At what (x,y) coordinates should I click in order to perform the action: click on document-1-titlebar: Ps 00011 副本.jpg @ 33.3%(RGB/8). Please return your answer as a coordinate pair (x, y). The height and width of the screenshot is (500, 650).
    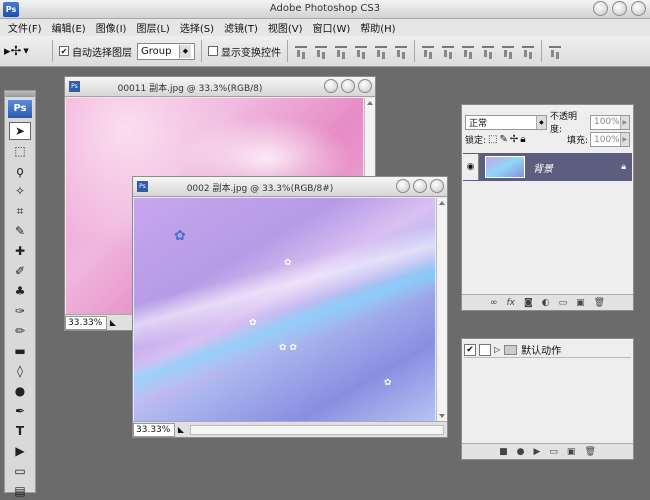
    Looking at the image, I should click on (220, 87).